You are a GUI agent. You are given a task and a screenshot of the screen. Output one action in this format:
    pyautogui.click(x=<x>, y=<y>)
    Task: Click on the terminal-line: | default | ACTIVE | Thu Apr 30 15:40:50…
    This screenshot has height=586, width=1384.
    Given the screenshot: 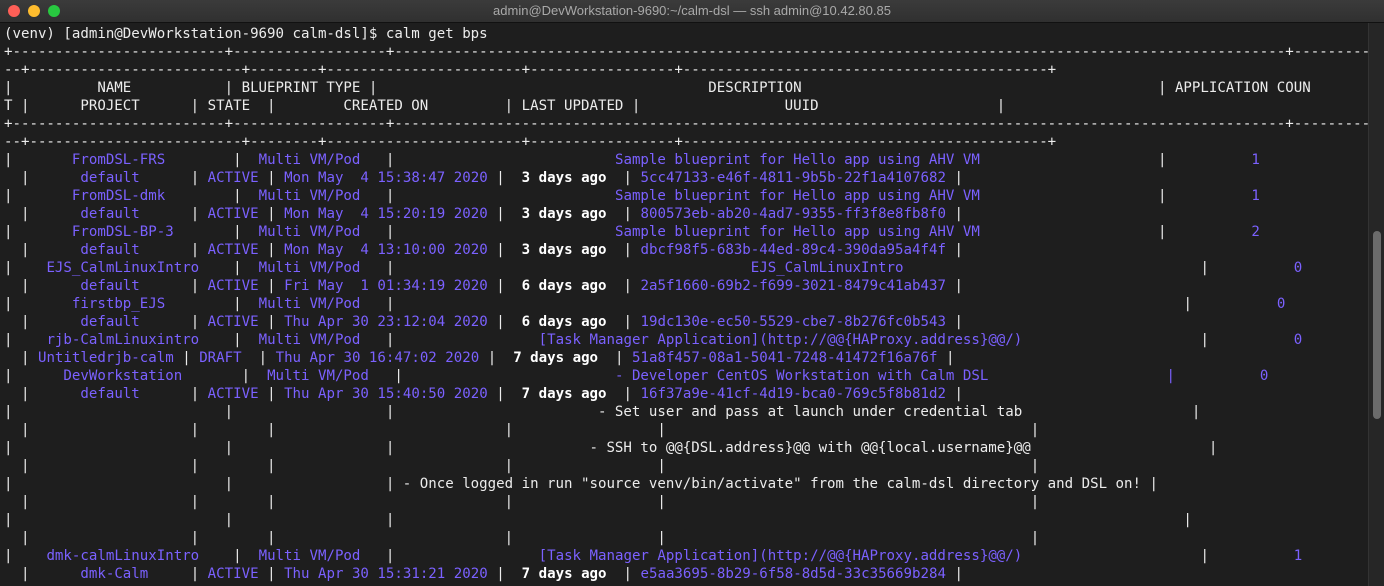 What is the action you would take?
    pyautogui.click(x=483, y=394)
    